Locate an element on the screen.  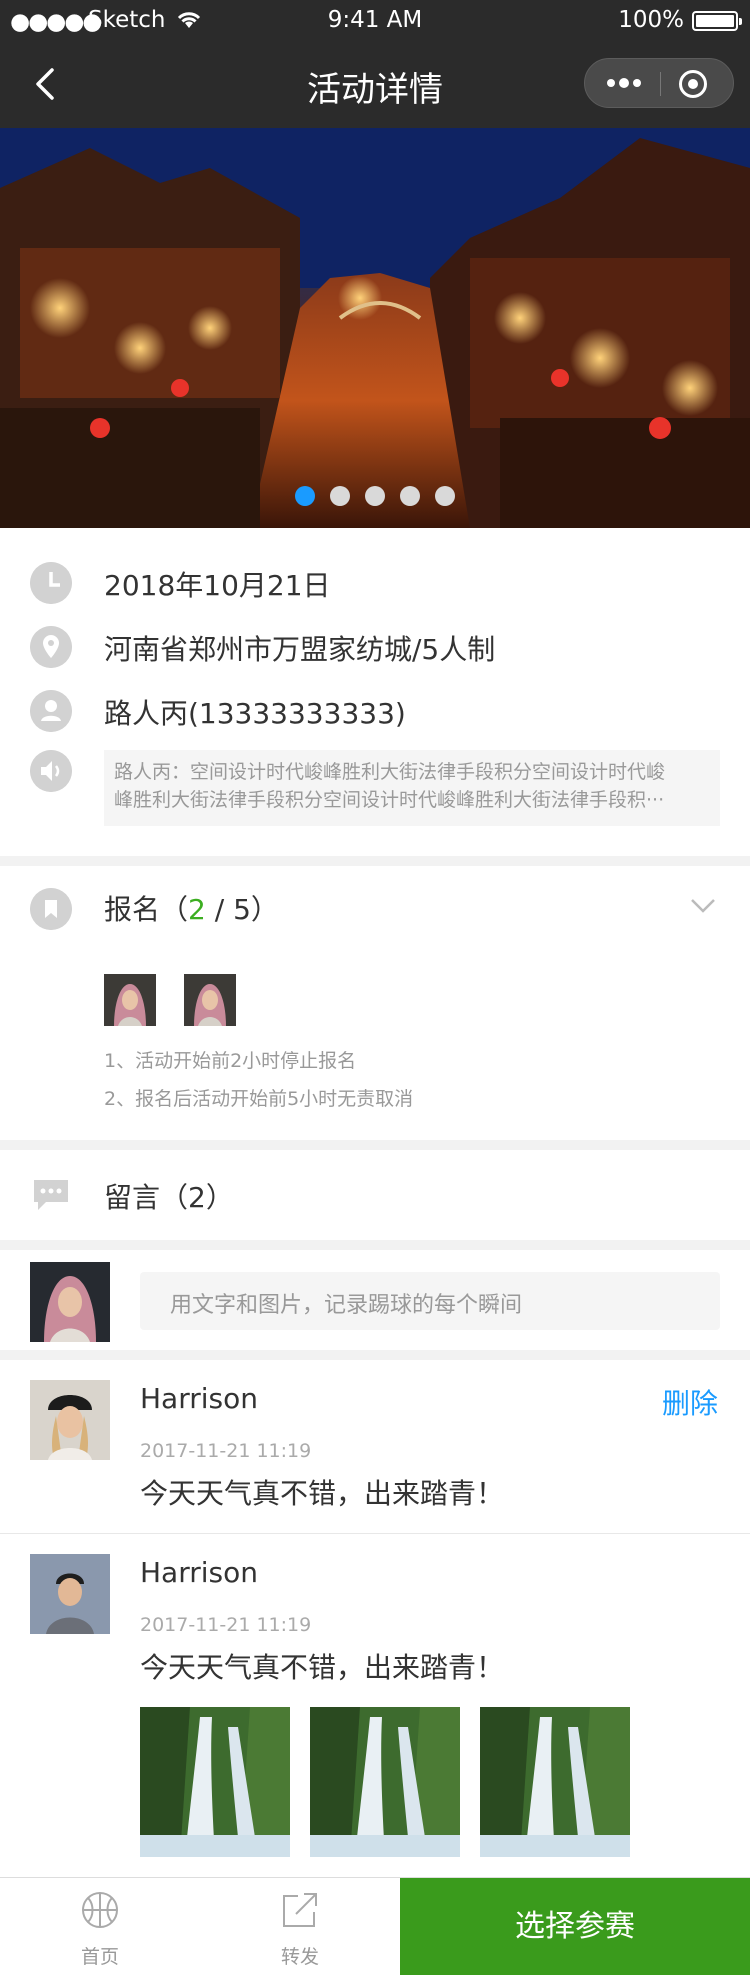
share-icon is located at coordinates (300, 1910).